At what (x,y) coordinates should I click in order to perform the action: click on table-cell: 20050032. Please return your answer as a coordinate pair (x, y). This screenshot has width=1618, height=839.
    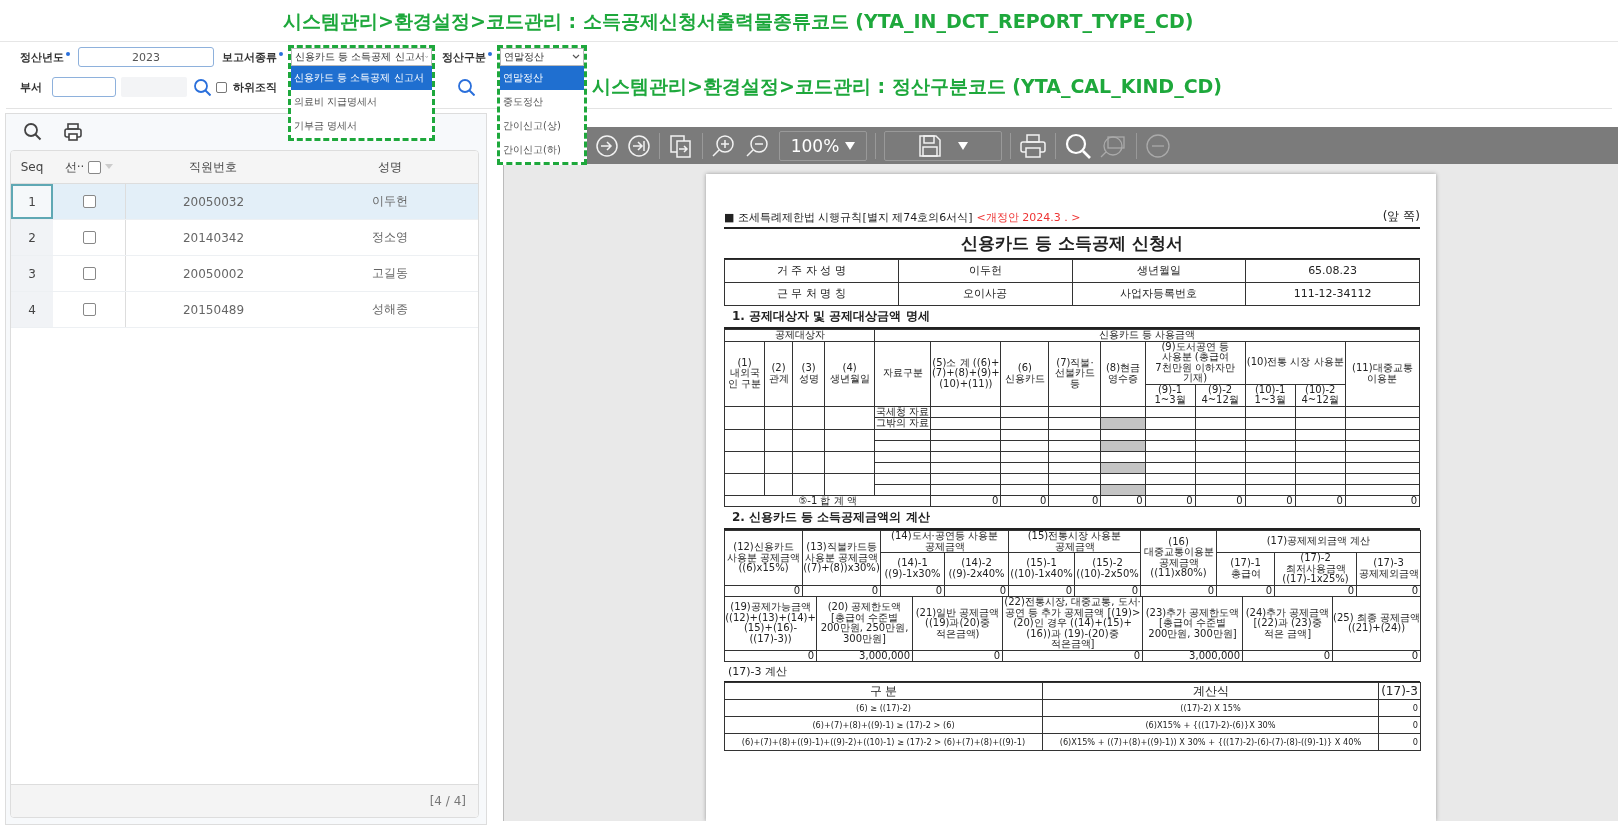
    Looking at the image, I should click on (213, 201).